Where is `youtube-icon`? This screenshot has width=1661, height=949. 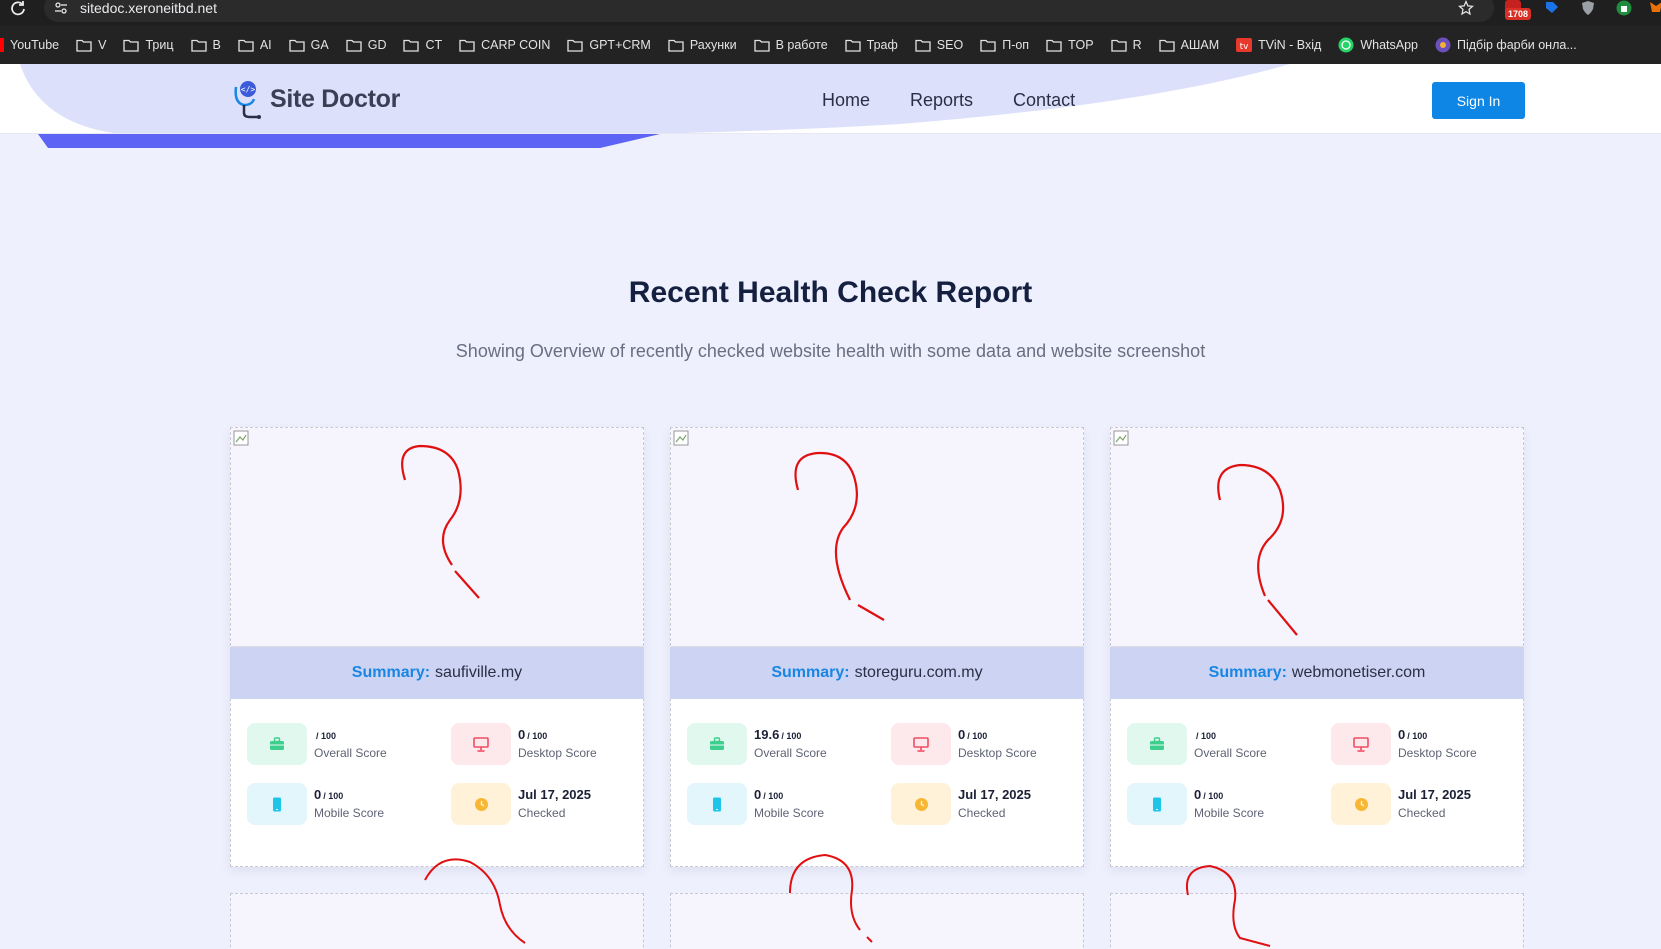
youtube-icon is located at coordinates (2, 45).